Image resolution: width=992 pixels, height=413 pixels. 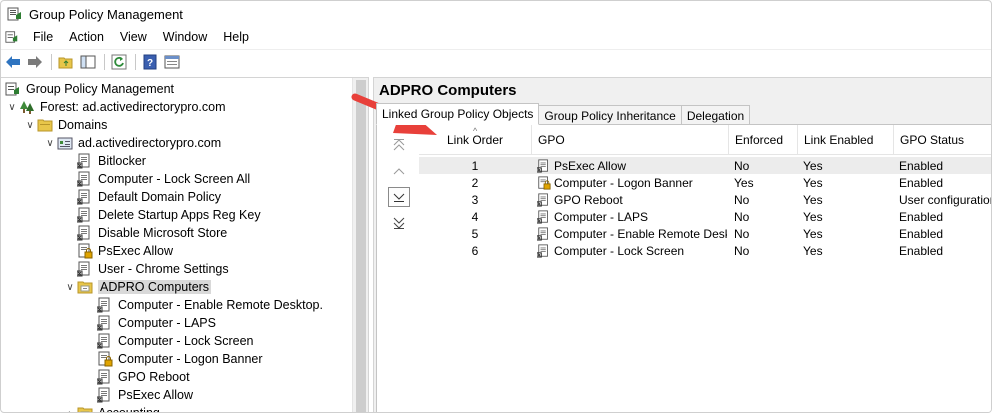 What do you see at coordinates (88, 62) in the screenshot?
I see `show-hide-tree-button` at bounding box center [88, 62].